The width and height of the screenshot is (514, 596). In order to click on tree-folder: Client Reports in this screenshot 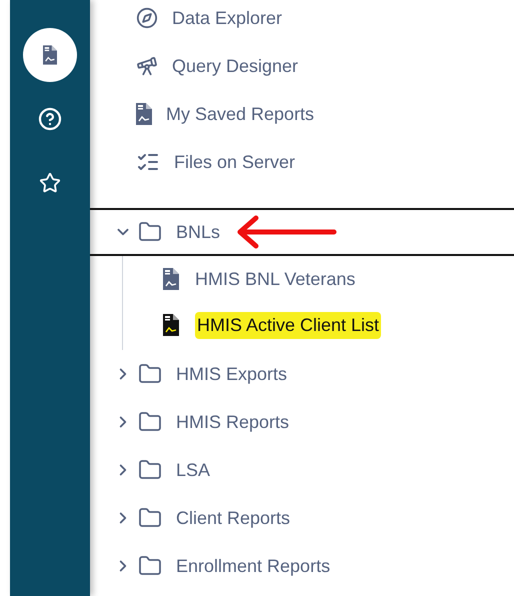, I will do `click(190, 518)`.